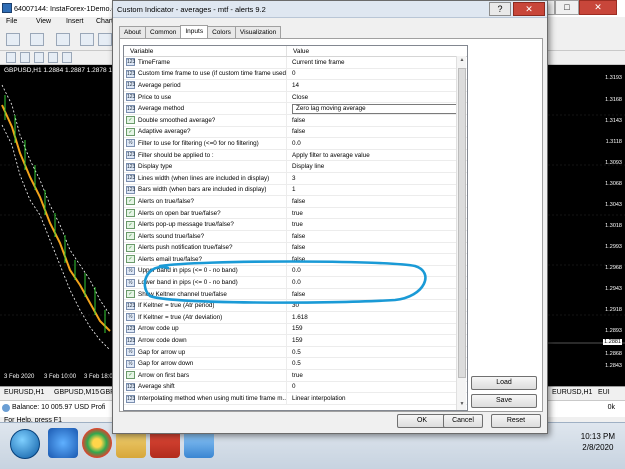 The image size is (625, 469). Describe the element at coordinates (163, 32) in the screenshot. I see `tab-common: Common` at that location.